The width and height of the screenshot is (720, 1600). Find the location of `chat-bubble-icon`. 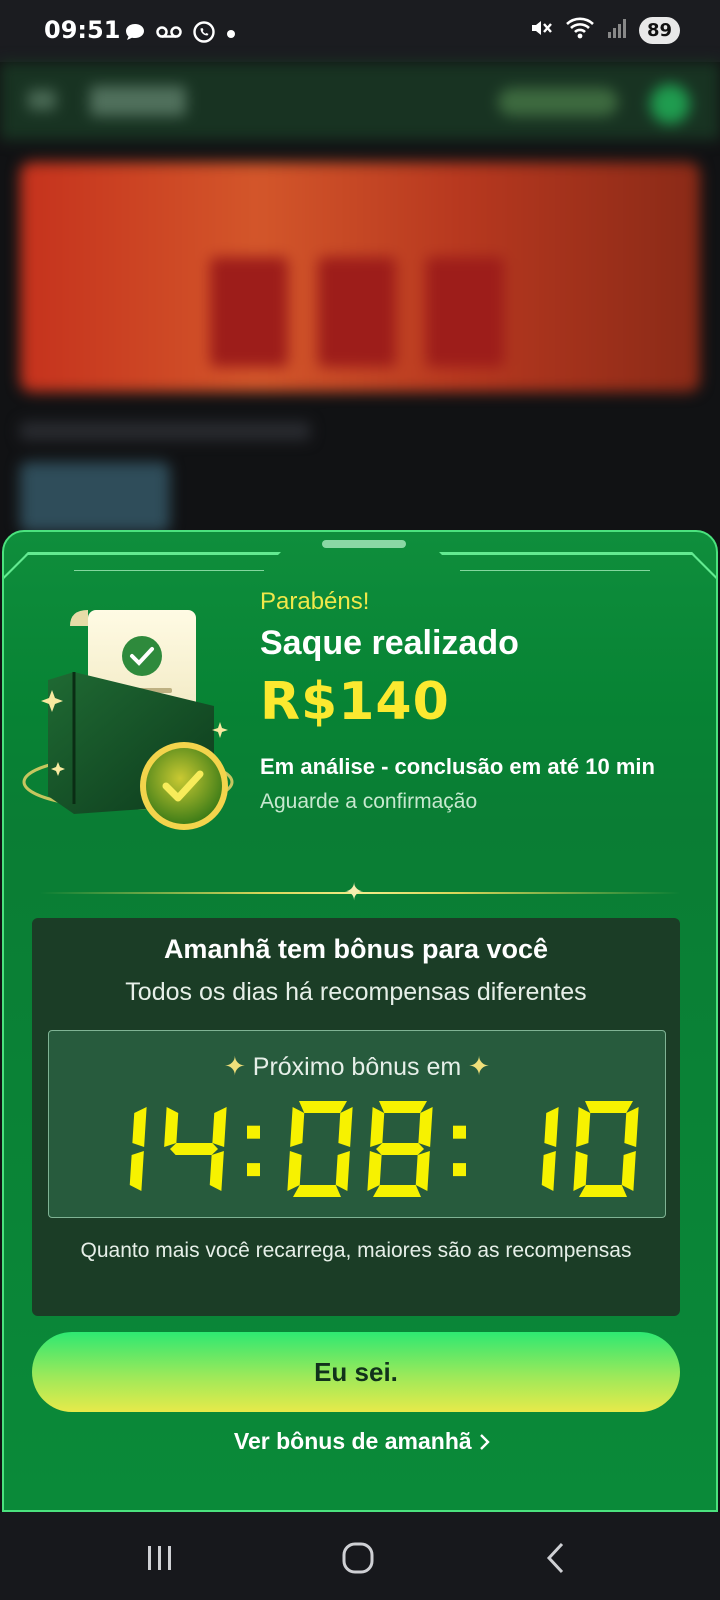

chat-bubble-icon is located at coordinates (135, 34).